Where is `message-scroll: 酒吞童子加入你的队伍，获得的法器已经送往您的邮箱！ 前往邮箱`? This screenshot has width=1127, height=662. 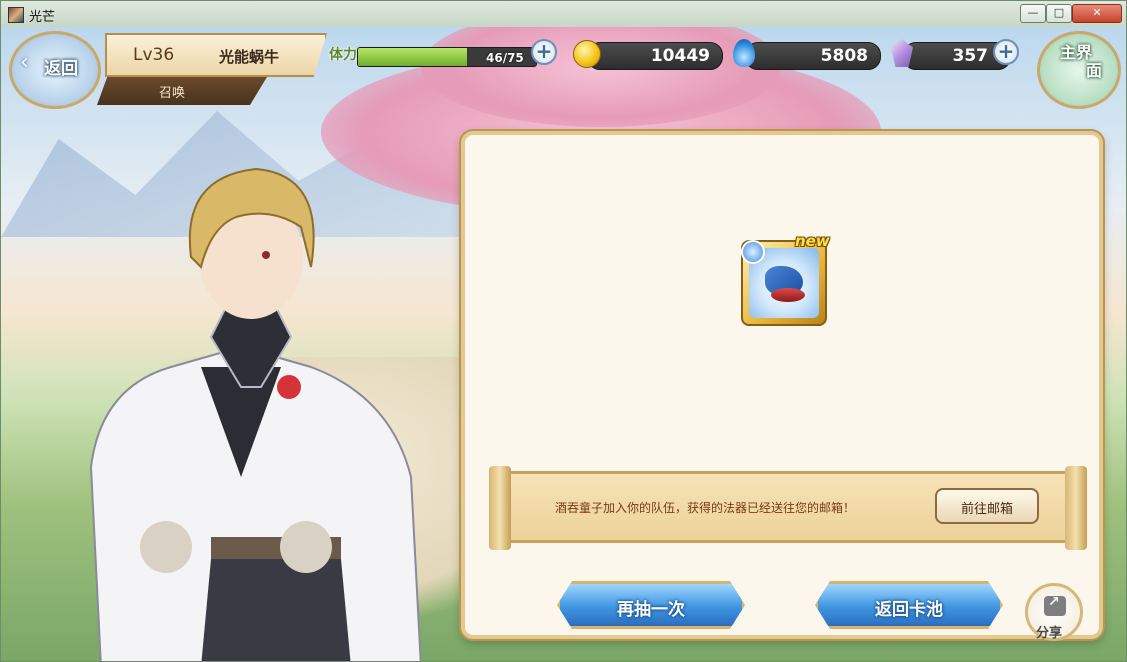
message-scroll: 酒吞童子加入你的队伍，获得的法器已经送往您的邮箱！ 前往邮箱 is located at coordinates (788, 508).